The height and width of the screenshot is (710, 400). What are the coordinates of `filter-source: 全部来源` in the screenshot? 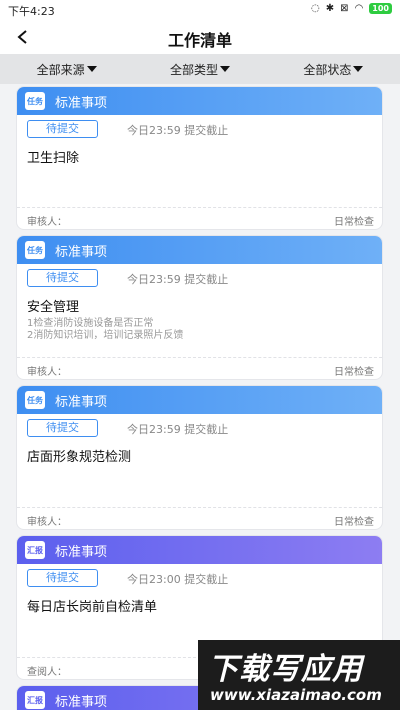 It's located at (66, 69).